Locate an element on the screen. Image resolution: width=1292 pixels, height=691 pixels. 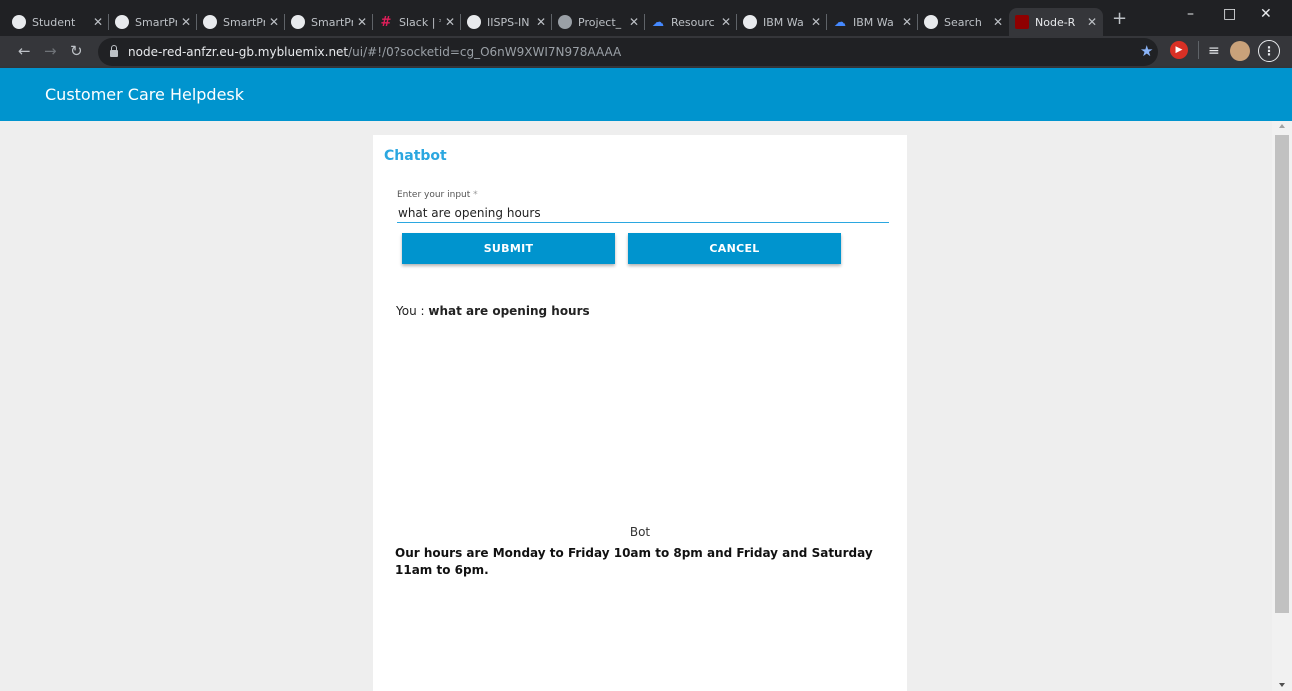
bot-label: Bot is located at coordinates (640, 532).